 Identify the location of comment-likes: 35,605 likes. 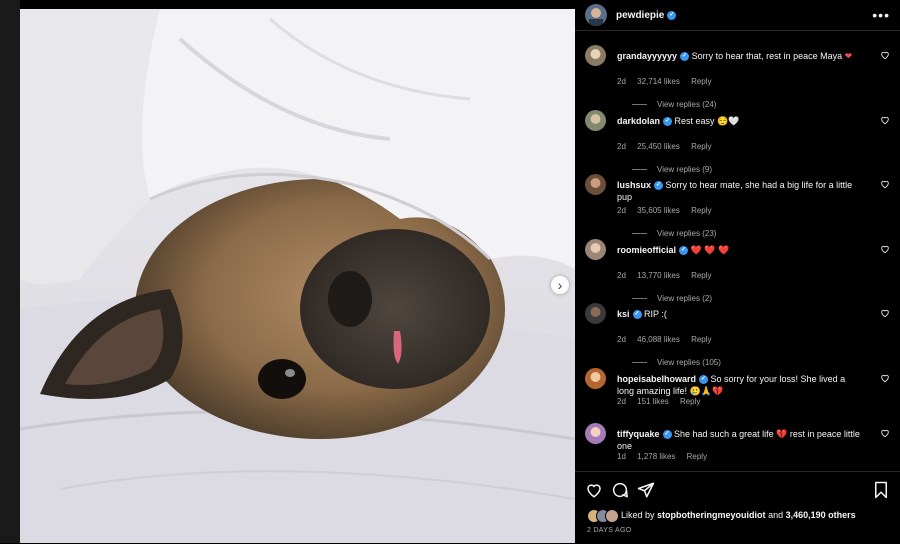
(658, 210).